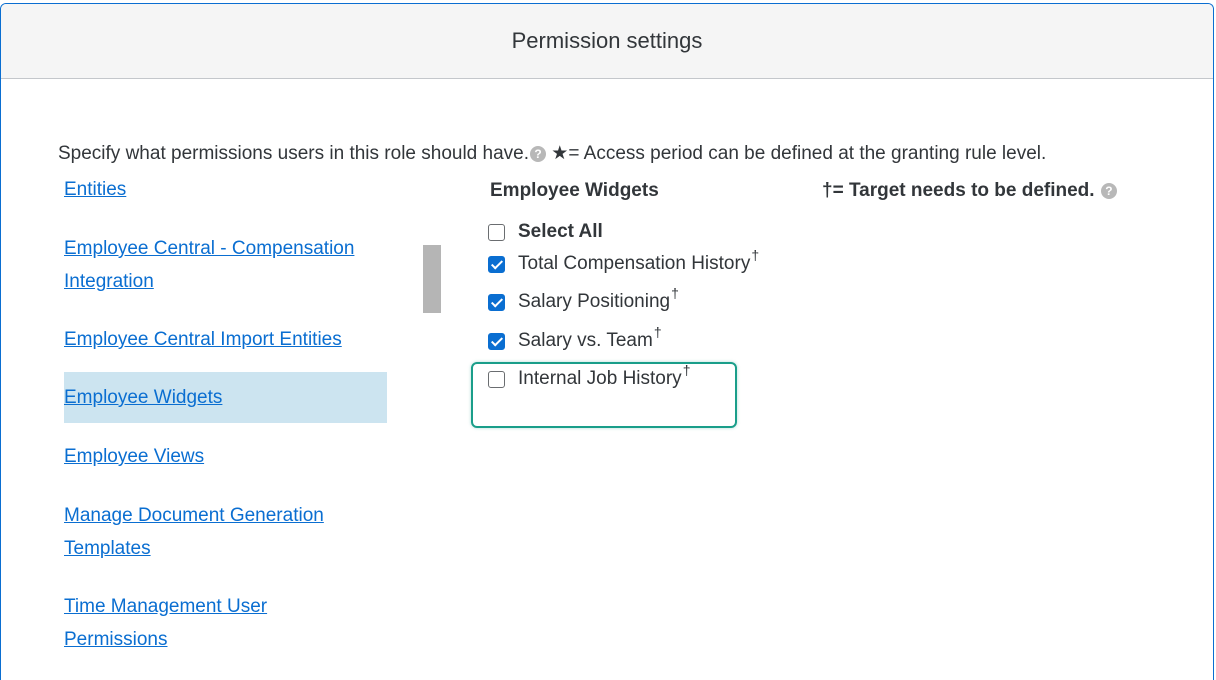  I want to click on nav-item-label: Employee Central Import Entities, so click(203, 339).